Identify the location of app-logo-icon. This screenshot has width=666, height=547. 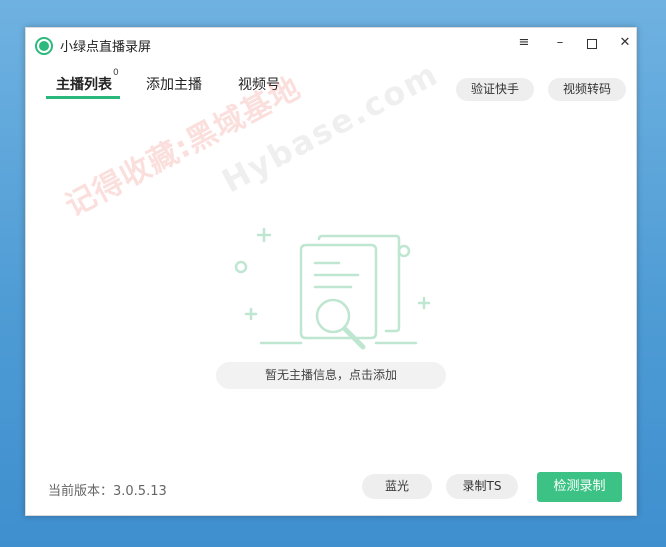
(44, 46).